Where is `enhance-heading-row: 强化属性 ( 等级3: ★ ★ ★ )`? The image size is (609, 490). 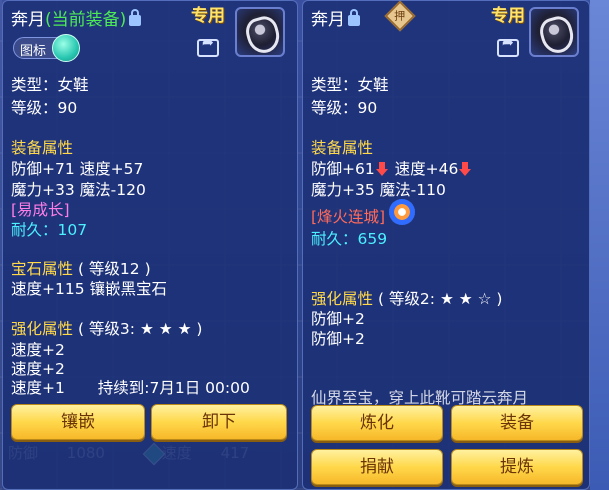
enhance-heading-row: 强化属性 ( 等级3: ★ ★ ★ ) is located at coordinates (106, 328).